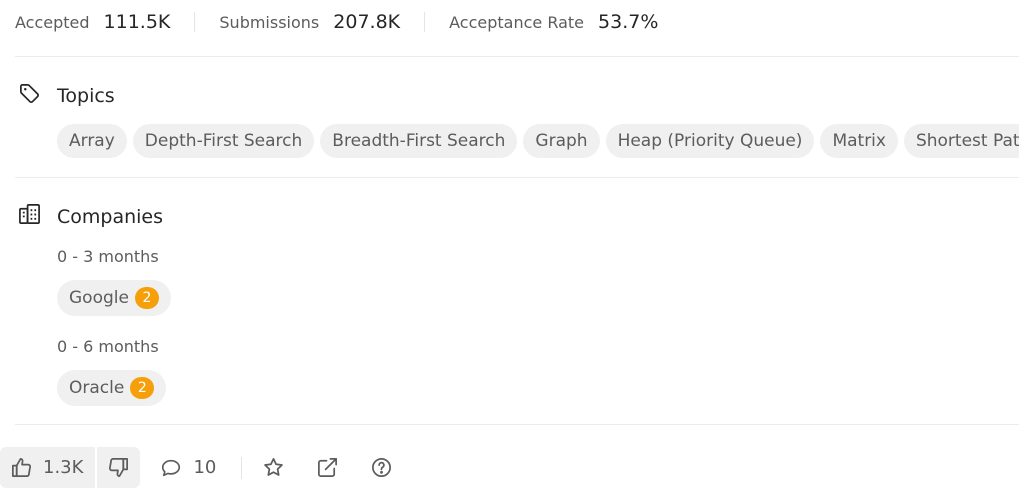  Describe the element at coordinates (108, 256) in the screenshot. I see `company-period-label: 0 - 3 months` at that location.